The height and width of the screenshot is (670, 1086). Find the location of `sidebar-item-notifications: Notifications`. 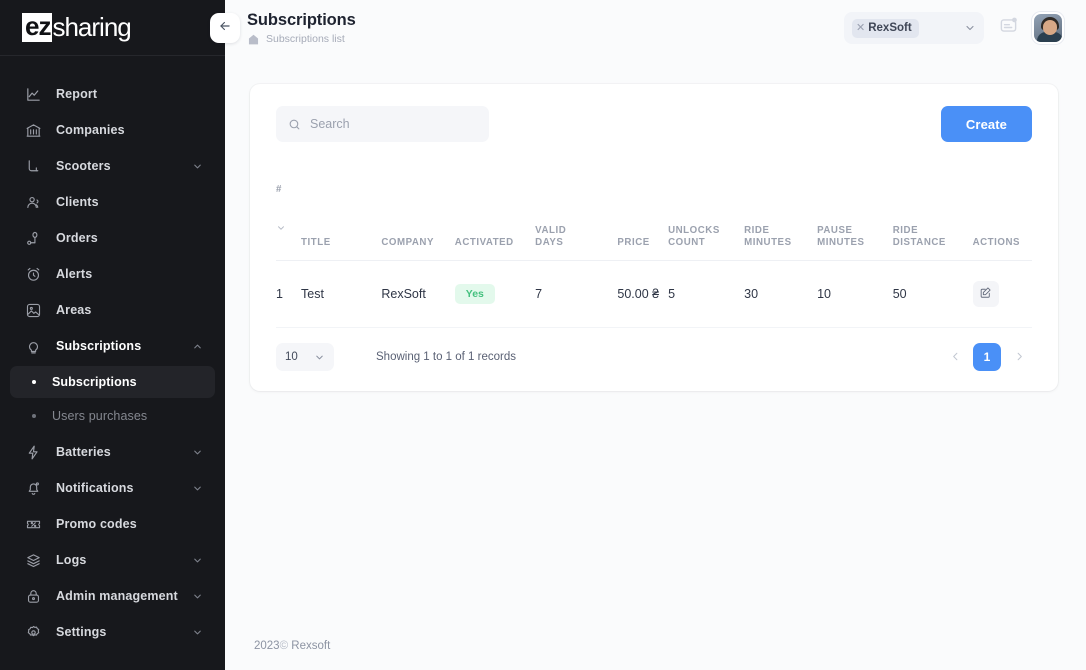

sidebar-item-notifications: Notifications is located at coordinates (112, 488).